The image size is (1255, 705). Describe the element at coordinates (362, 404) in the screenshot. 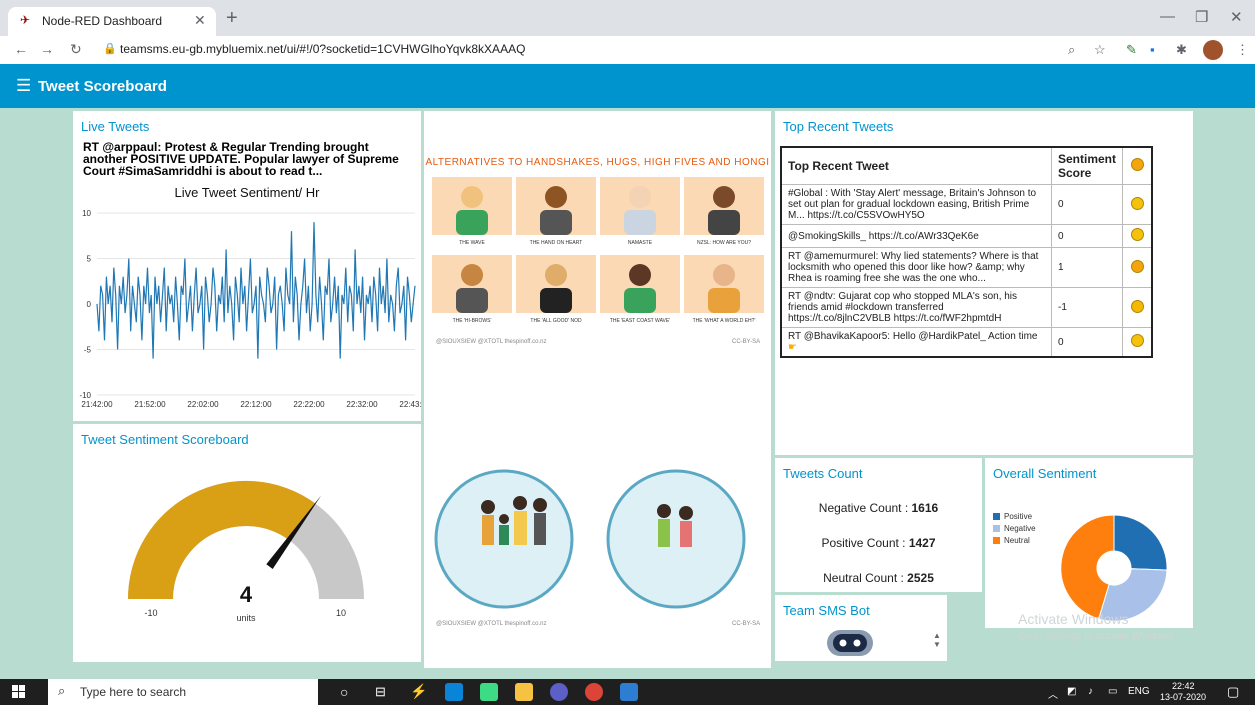

I see `x-tick-label: 22:32:00` at that location.